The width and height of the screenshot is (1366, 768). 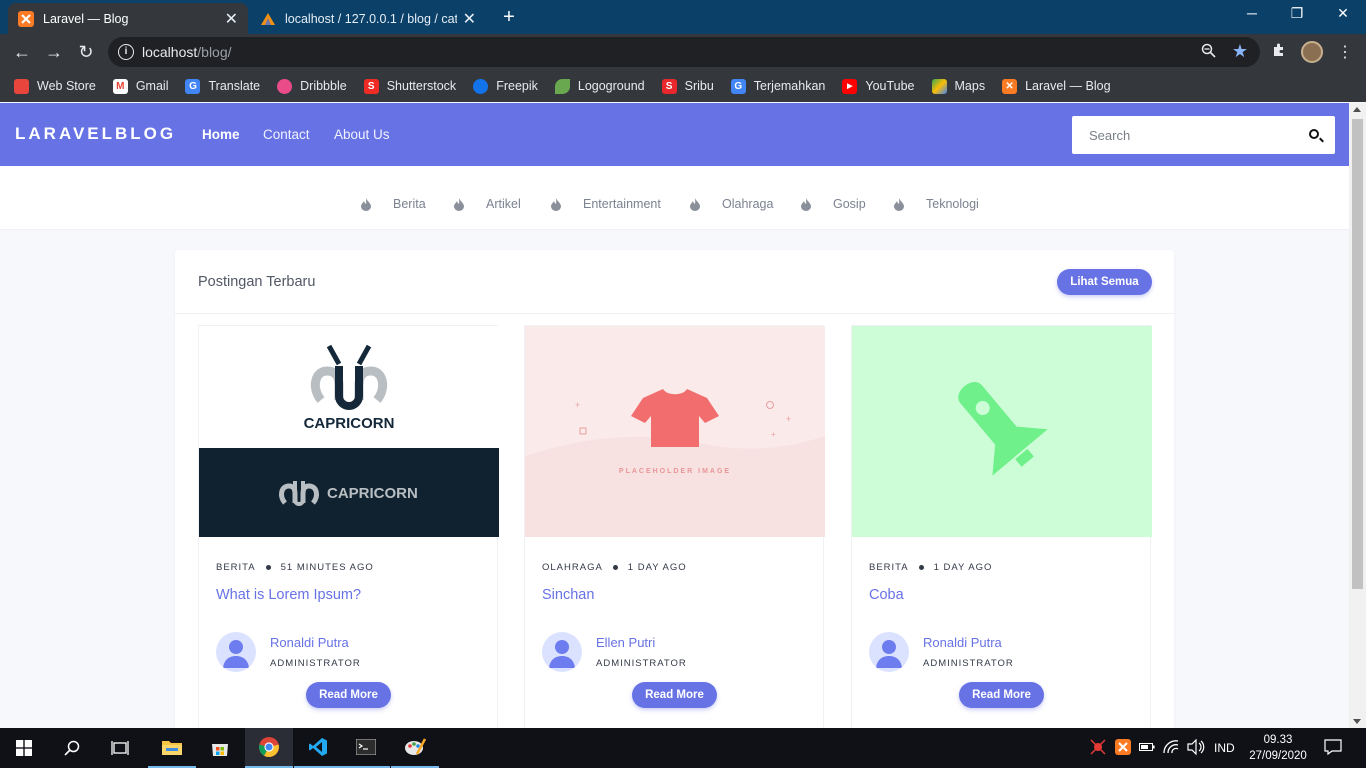 I want to click on profile-avatar, so click(x=1312, y=52).